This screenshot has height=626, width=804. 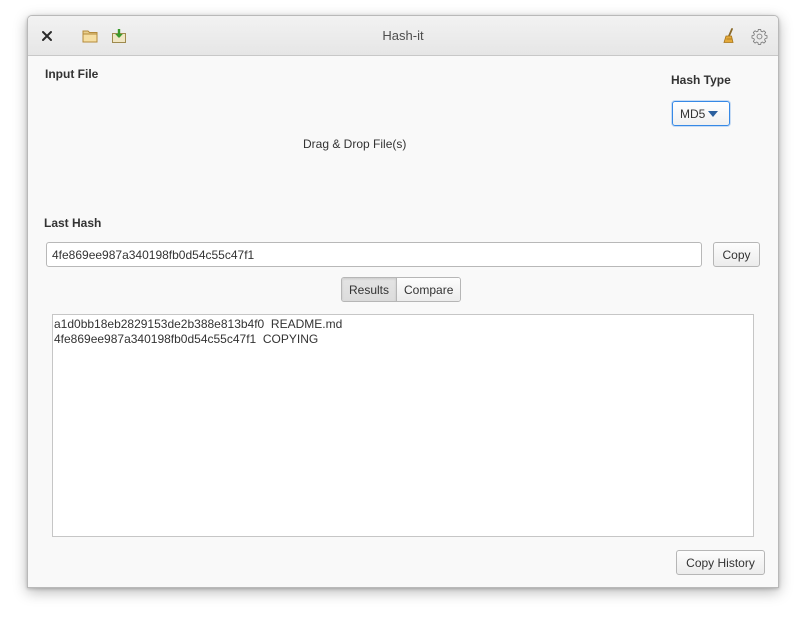 I want to click on chevron-down-icon, so click(x=713, y=113).